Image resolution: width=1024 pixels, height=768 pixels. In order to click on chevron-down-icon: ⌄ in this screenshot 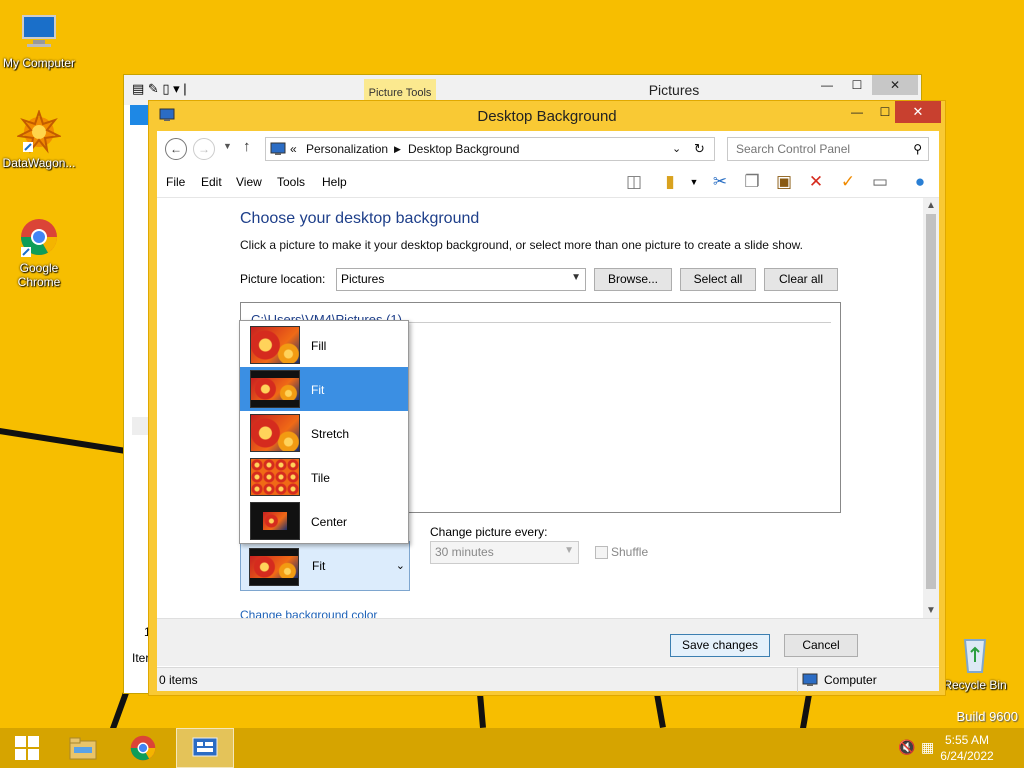, I will do `click(400, 566)`.